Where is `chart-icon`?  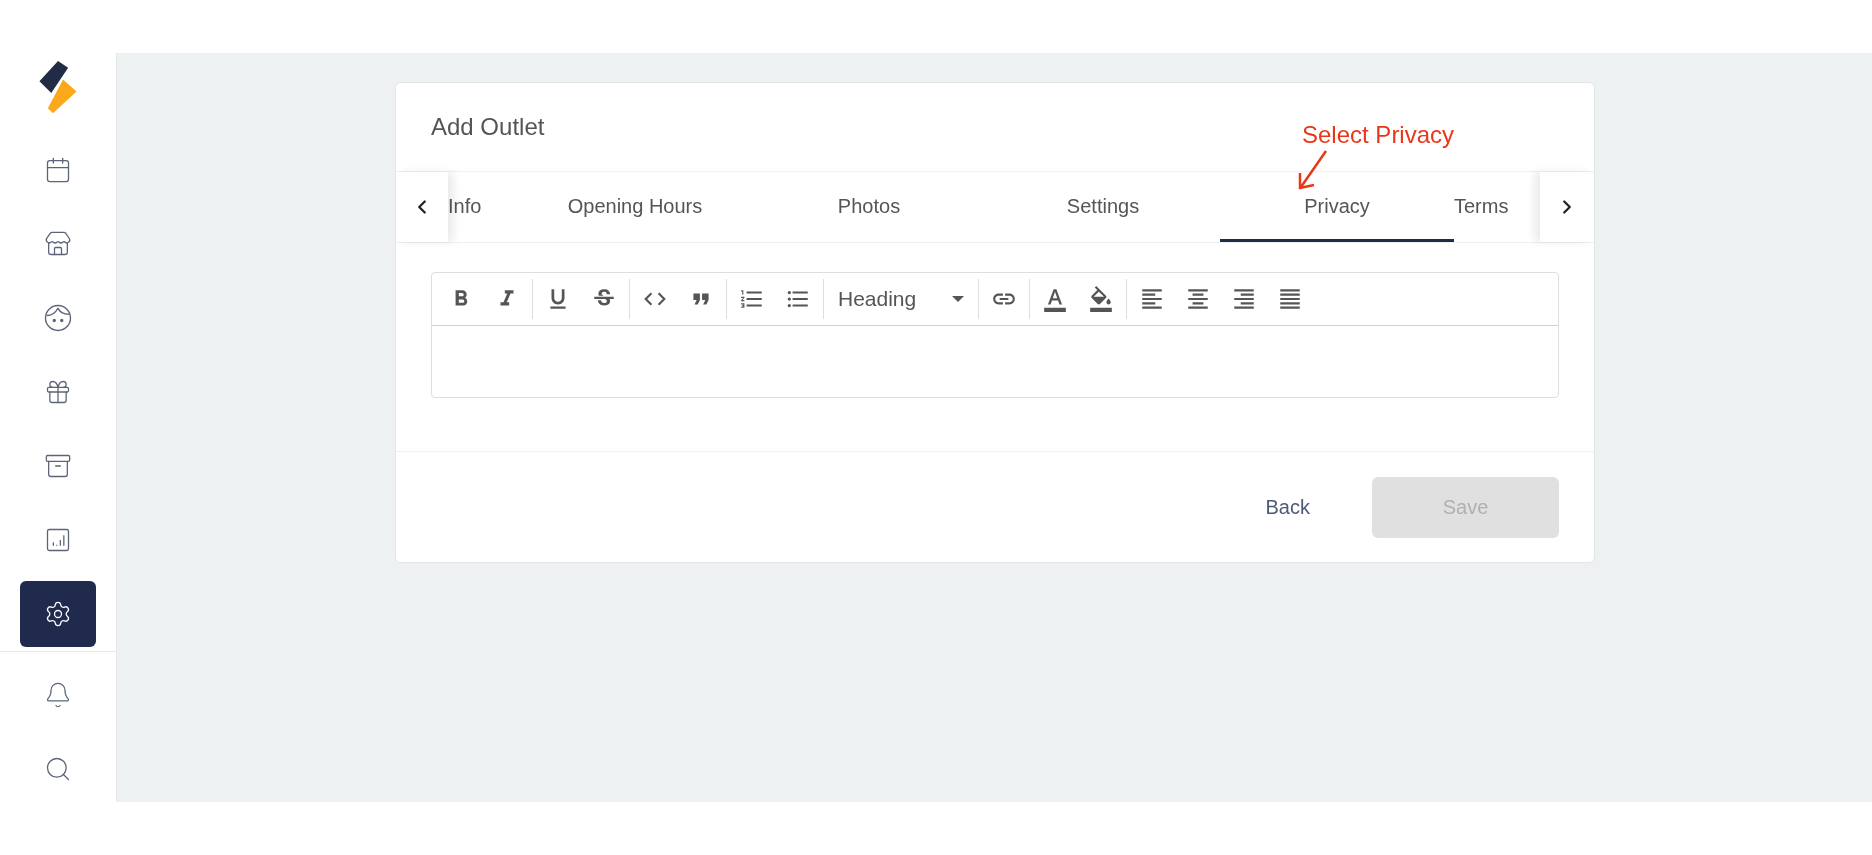
chart-icon is located at coordinates (58, 540).